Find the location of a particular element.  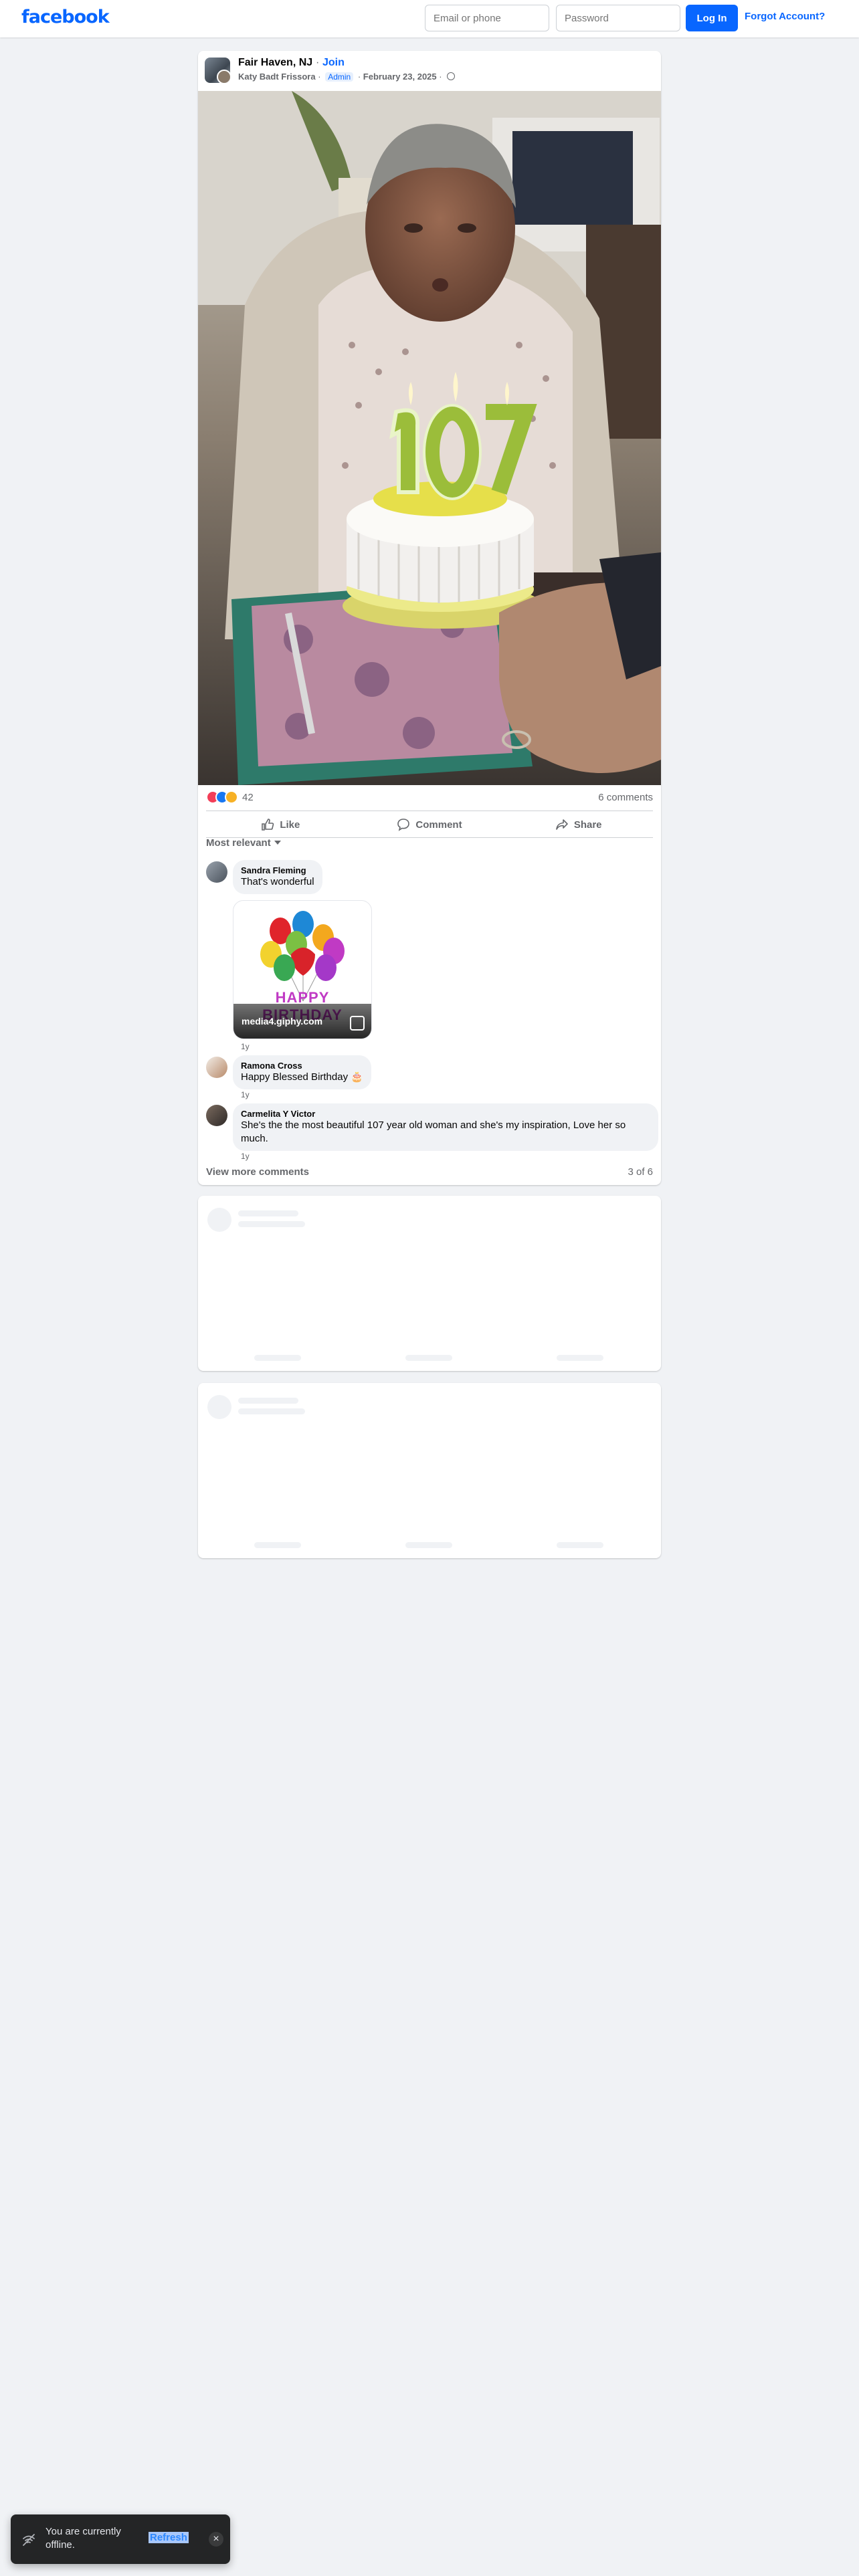

login-button: Log In is located at coordinates (712, 18).